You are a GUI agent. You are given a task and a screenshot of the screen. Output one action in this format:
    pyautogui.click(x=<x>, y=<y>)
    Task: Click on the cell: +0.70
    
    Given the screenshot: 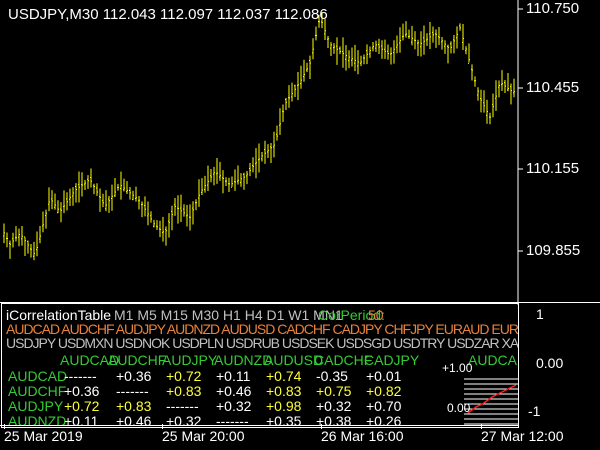 What is the action you would take?
    pyautogui.click(x=384, y=406)
    